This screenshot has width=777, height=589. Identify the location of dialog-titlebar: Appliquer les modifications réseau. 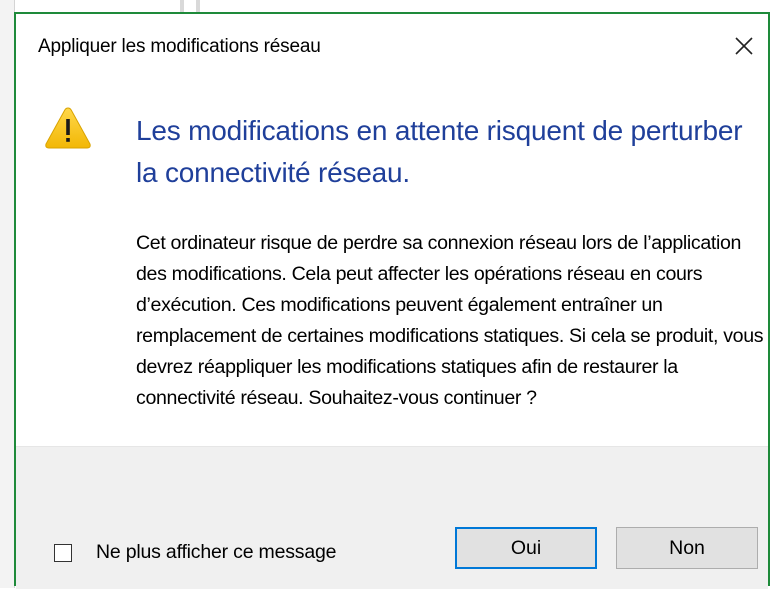
(392, 45).